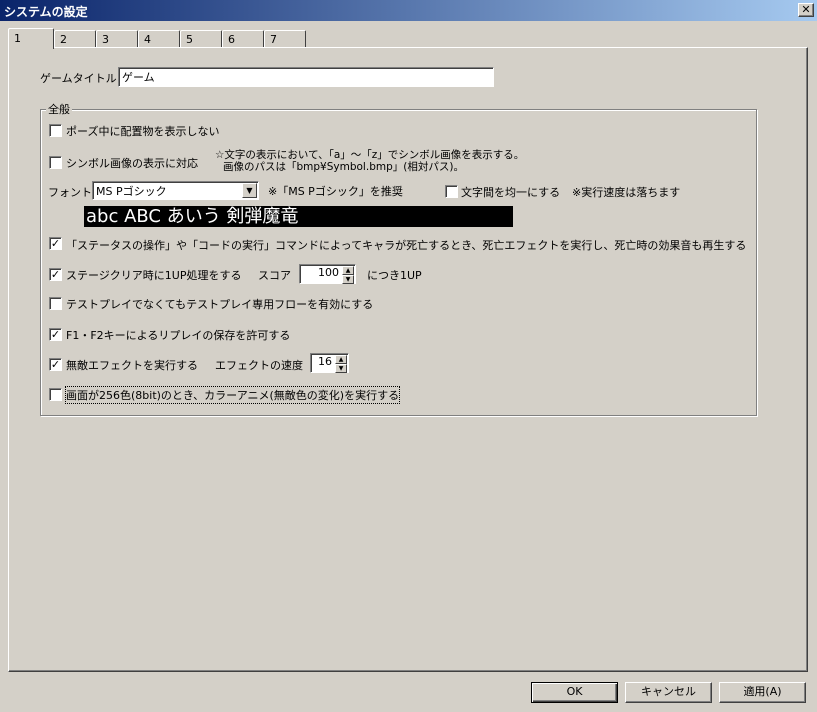 This screenshot has height=712, width=817. What do you see at coordinates (626, 192) in the screenshot?
I see `speed-note: ※実行速度は落ちます` at bounding box center [626, 192].